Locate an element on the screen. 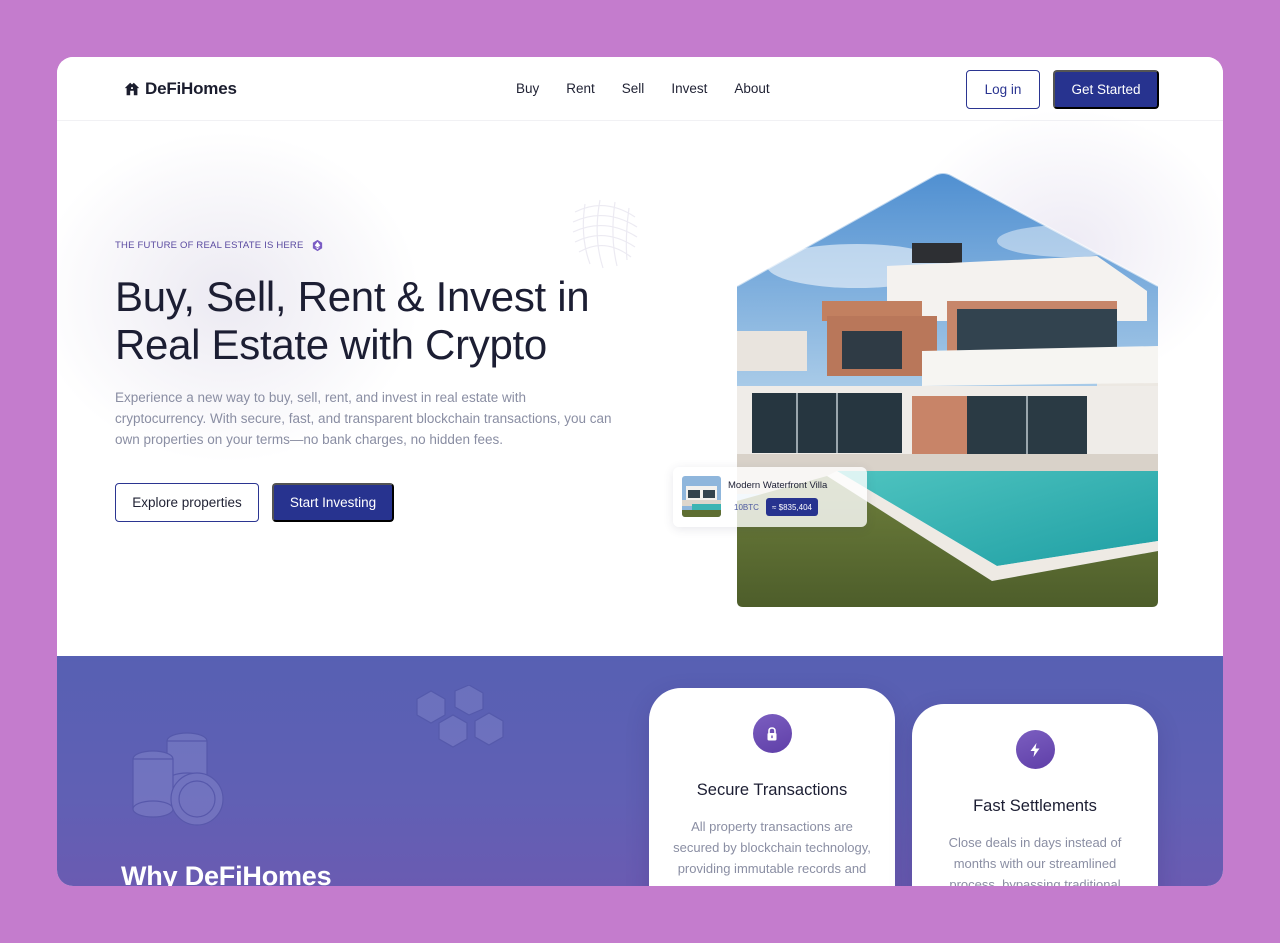 The width and height of the screenshot is (1280, 943). feature-title: Fast Settlements is located at coordinates (1035, 806).